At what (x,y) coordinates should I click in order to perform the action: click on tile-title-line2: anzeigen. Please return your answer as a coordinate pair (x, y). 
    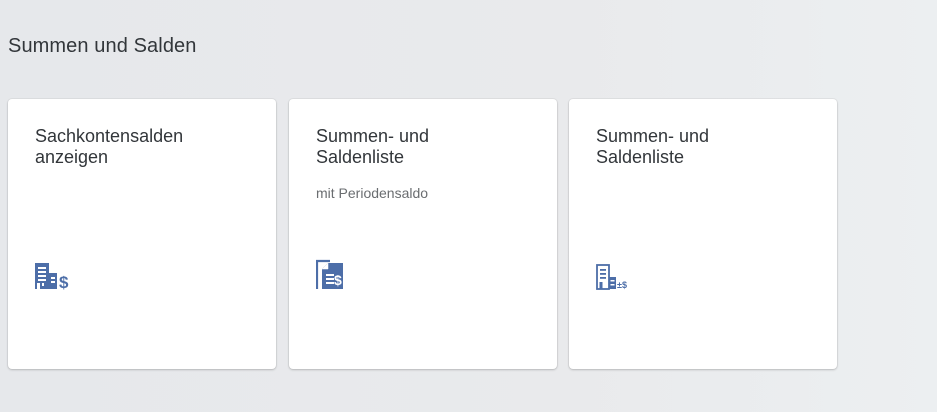
    Looking at the image, I should click on (72, 157).